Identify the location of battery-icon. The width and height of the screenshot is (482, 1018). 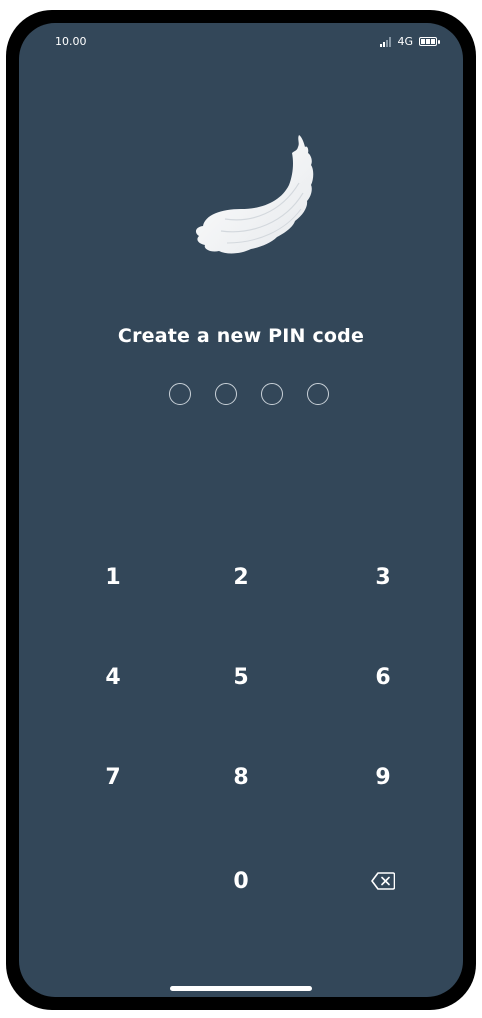
(429, 41).